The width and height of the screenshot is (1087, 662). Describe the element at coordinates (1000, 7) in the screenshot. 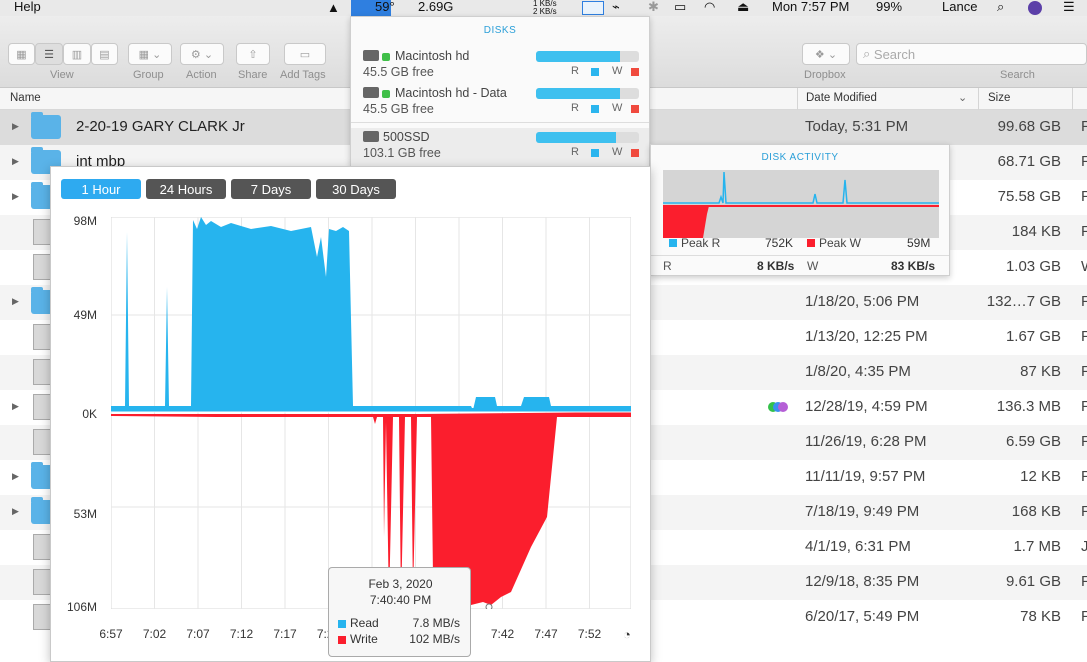

I see `spotlight-icon: ⌕` at that location.